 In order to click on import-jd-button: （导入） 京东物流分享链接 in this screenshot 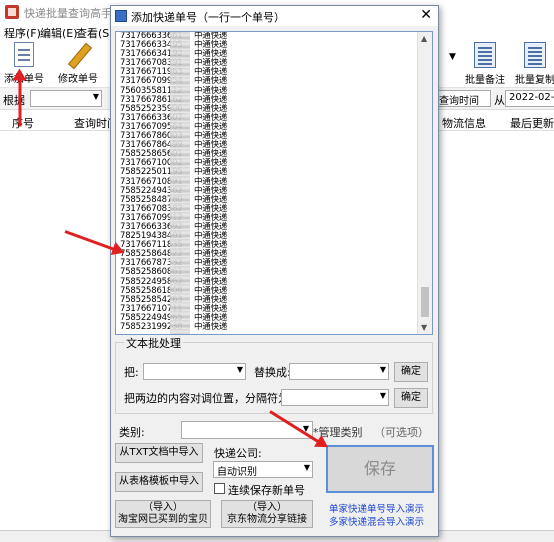, I will do `click(267, 514)`.